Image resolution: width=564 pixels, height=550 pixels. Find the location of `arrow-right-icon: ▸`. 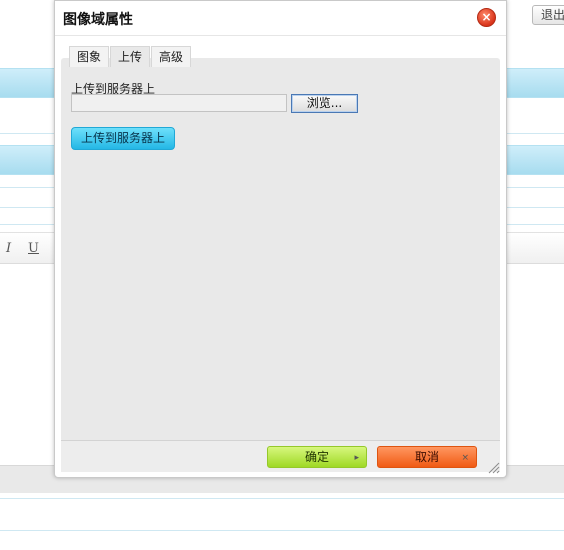

arrow-right-icon: ▸ is located at coordinates (356, 458).